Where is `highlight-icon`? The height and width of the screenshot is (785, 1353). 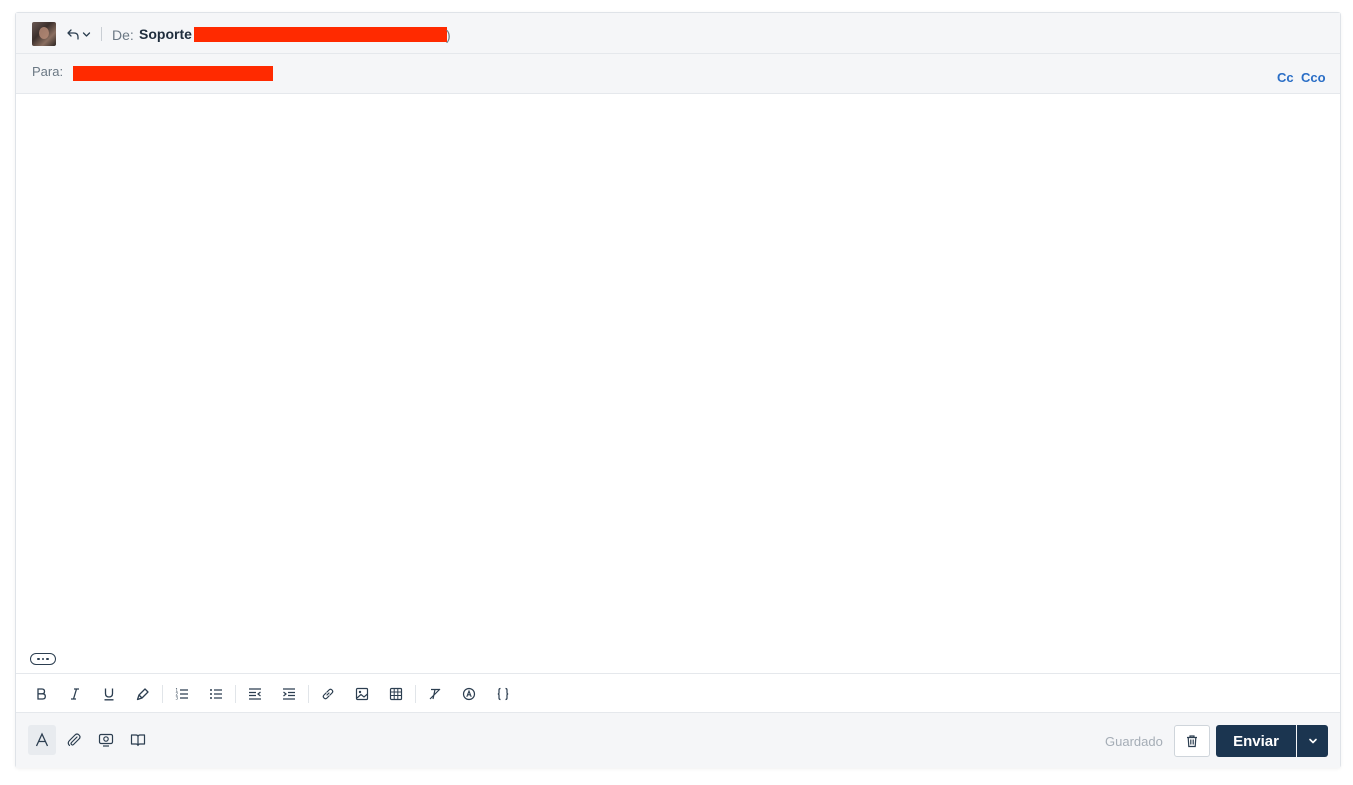 highlight-icon is located at coordinates (143, 694).